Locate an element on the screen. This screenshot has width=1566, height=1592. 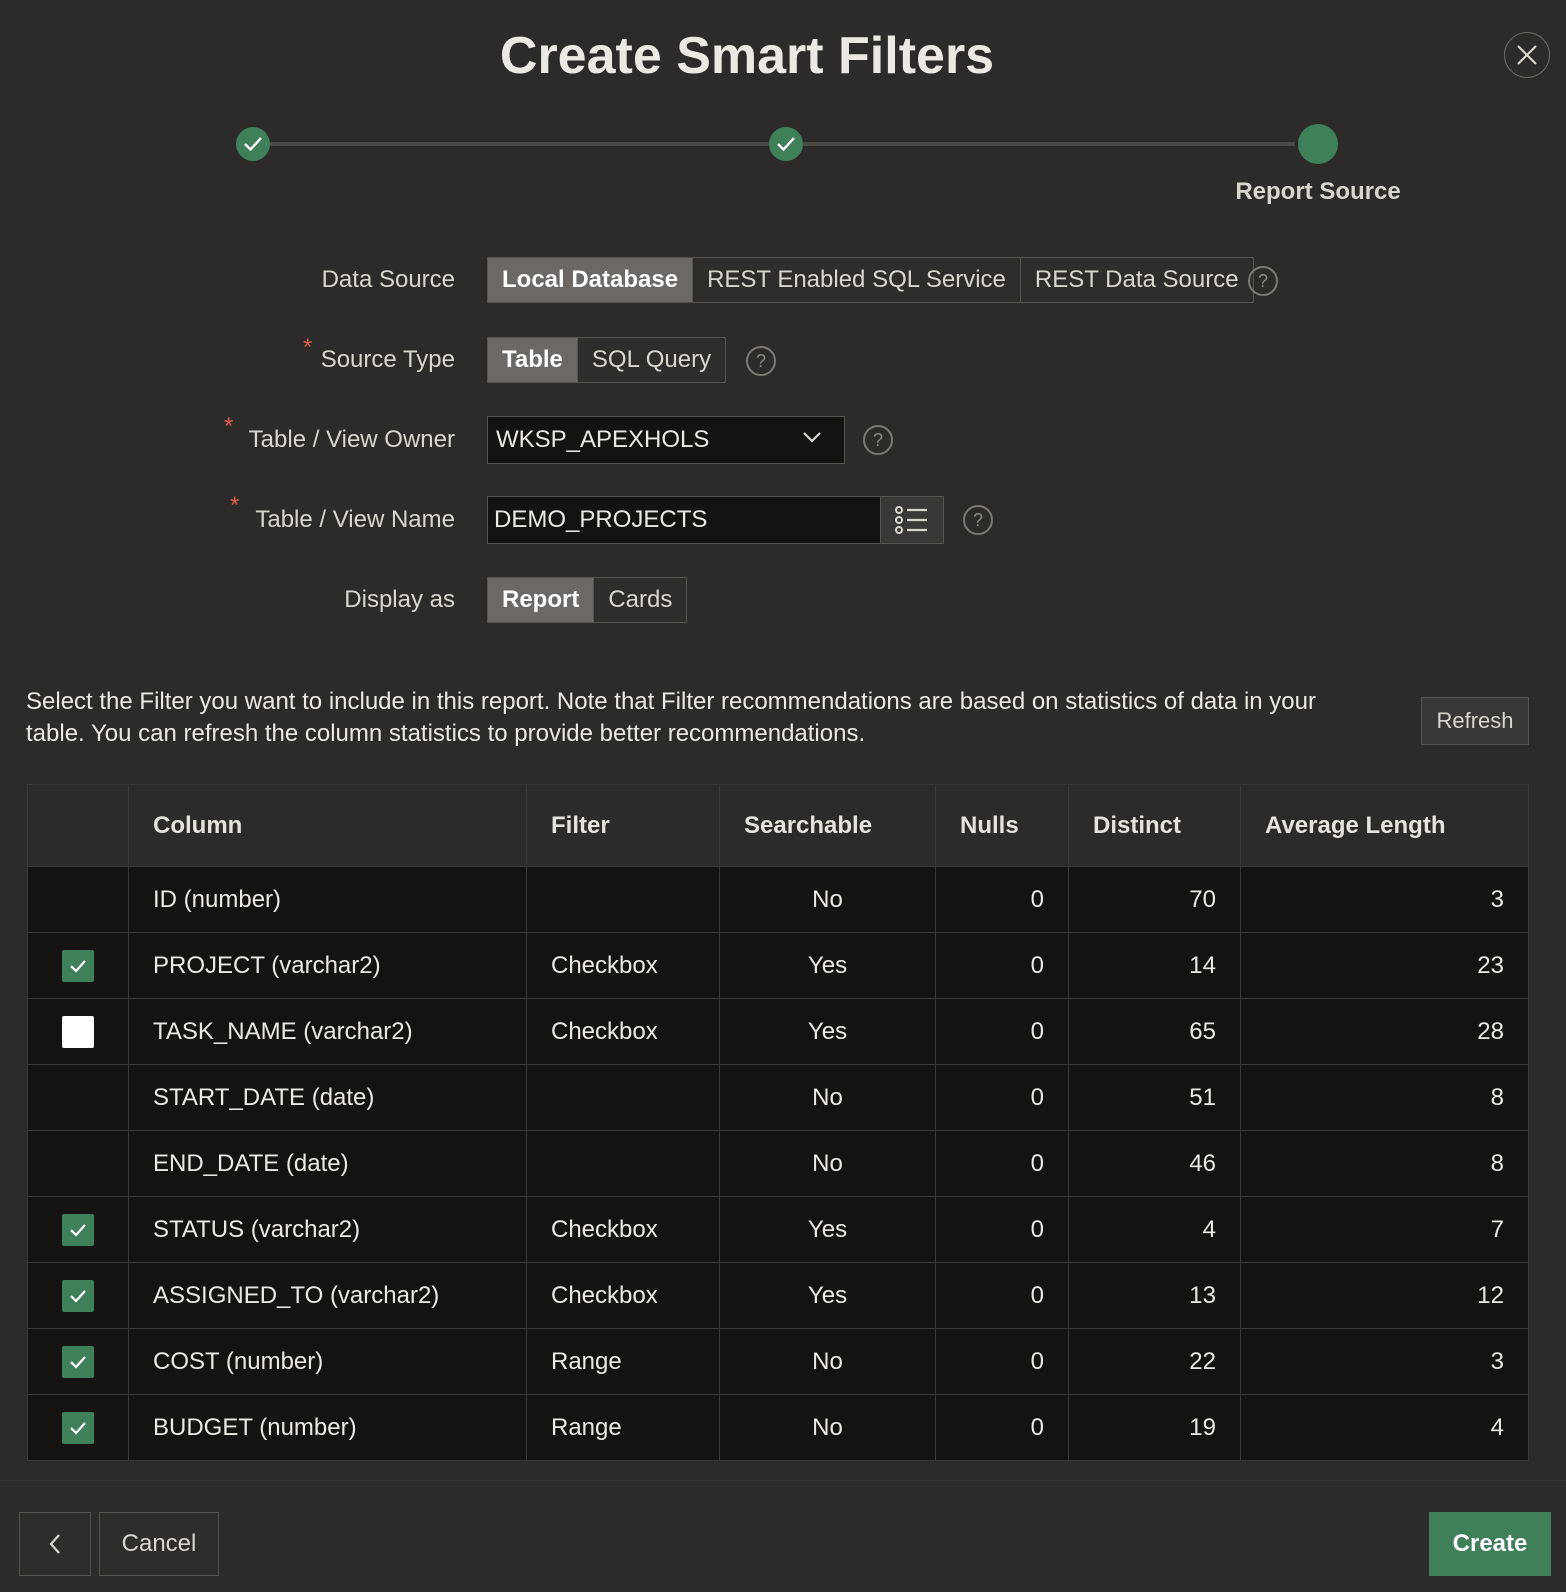
display-as-radio-group: Report Cards is located at coordinates (587, 600).